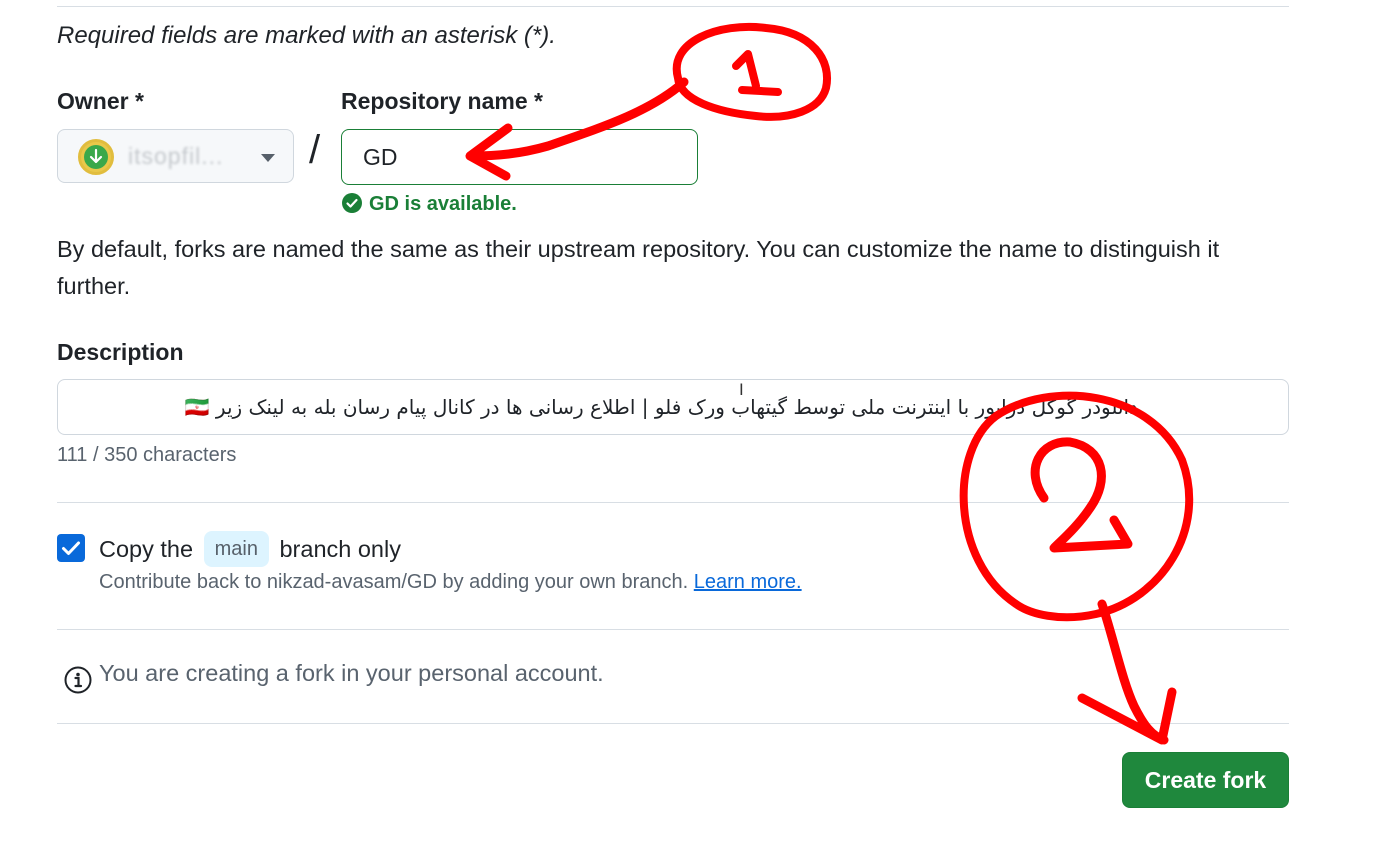  What do you see at coordinates (748, 582) in the screenshot?
I see `learn-more-link: Learn more.` at bounding box center [748, 582].